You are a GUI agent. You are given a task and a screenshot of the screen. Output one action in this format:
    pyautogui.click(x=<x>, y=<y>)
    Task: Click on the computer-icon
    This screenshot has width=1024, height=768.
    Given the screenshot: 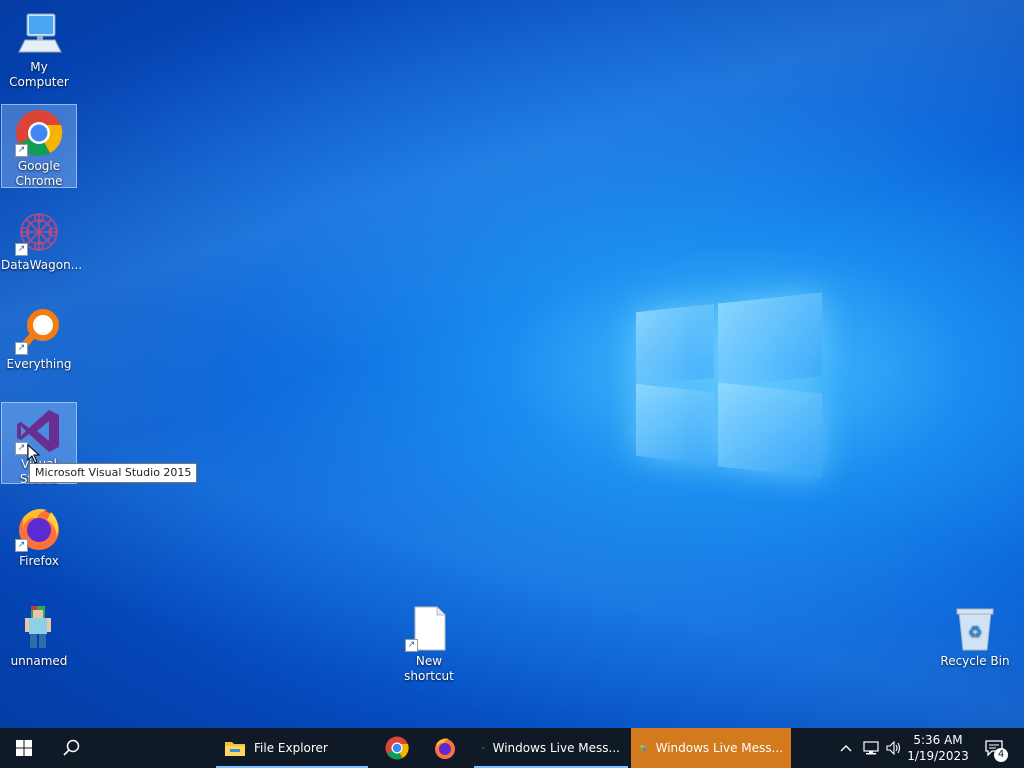 What is the action you would take?
    pyautogui.click(x=39, y=34)
    